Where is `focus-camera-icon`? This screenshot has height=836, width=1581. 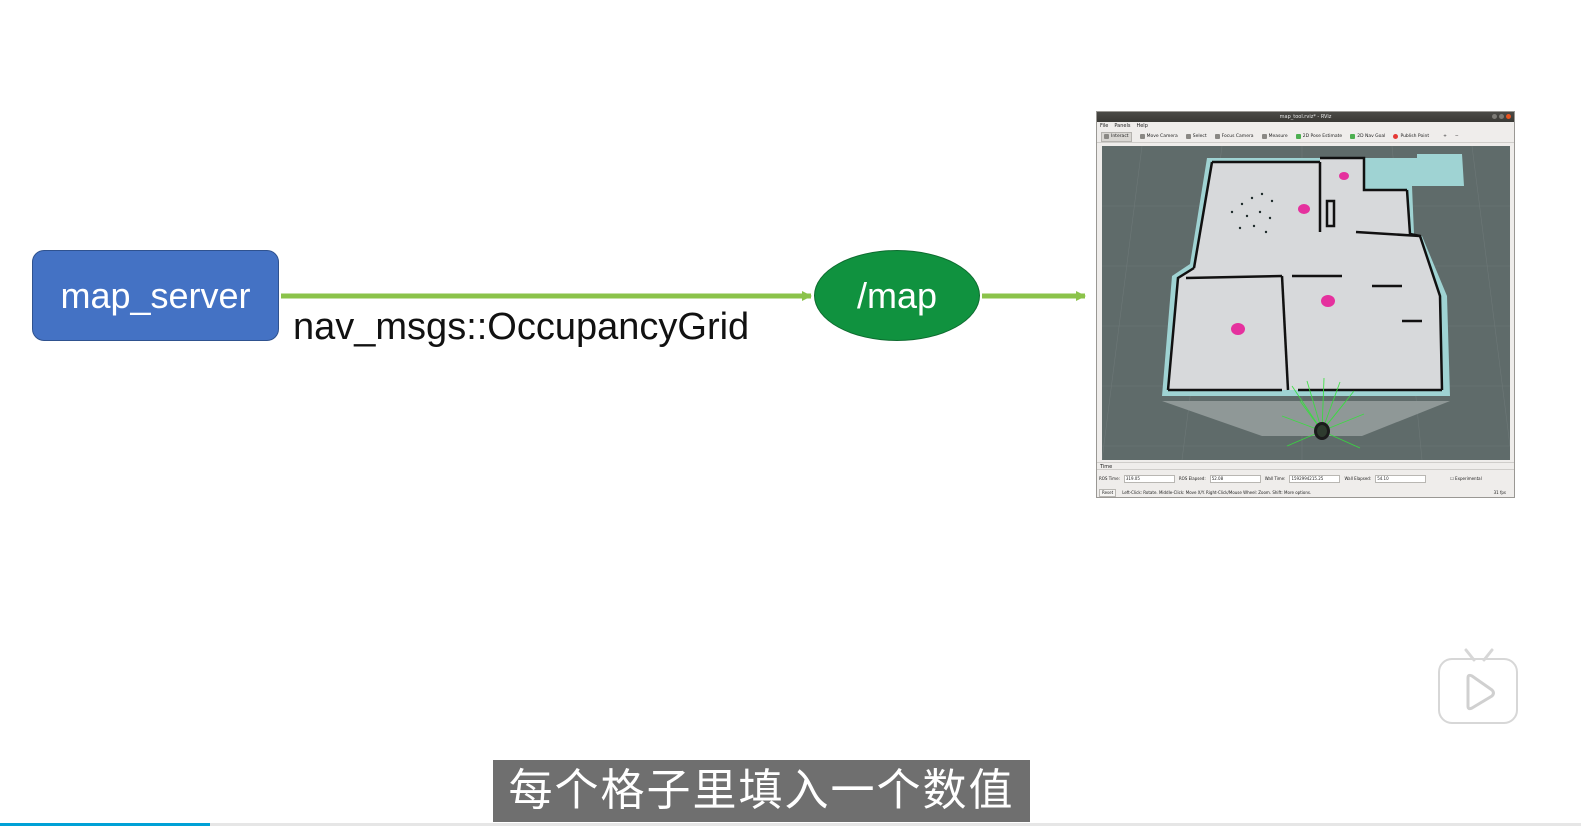 focus-camera-icon is located at coordinates (1217, 136).